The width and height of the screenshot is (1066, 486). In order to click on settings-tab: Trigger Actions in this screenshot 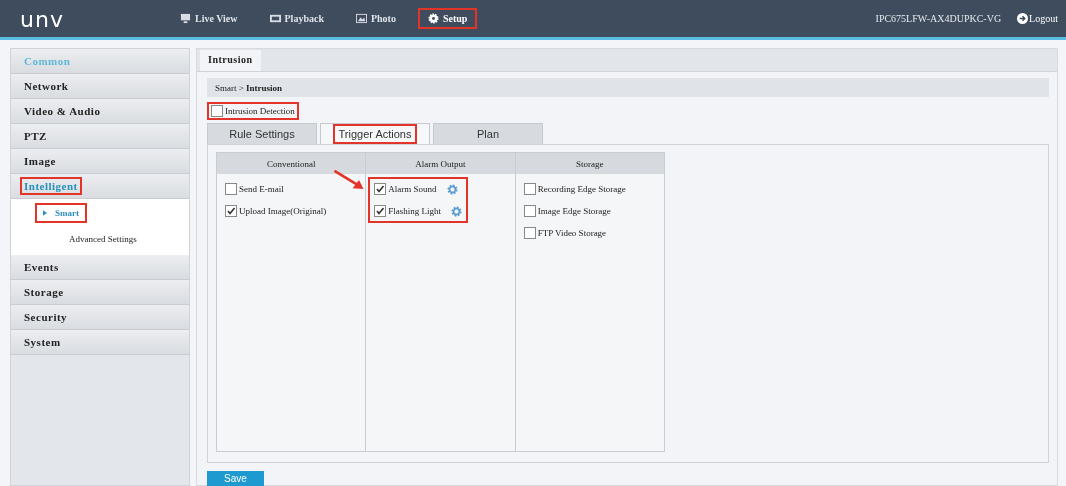, I will do `click(375, 133)`.